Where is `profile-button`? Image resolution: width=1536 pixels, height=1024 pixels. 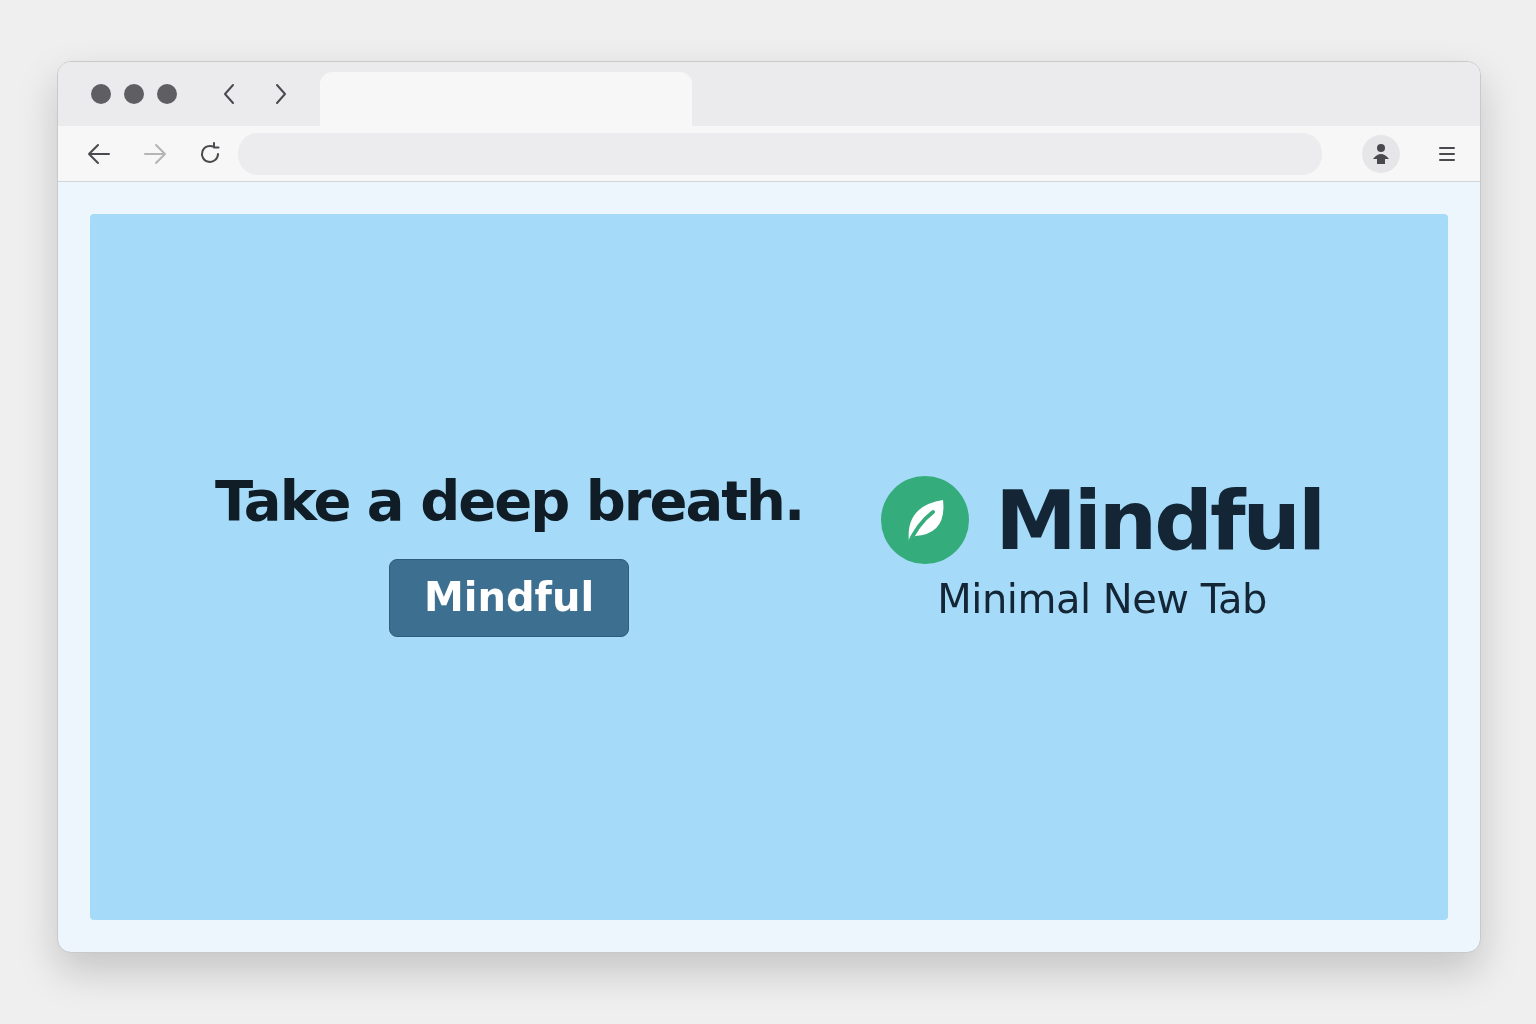
profile-button is located at coordinates (1381, 153).